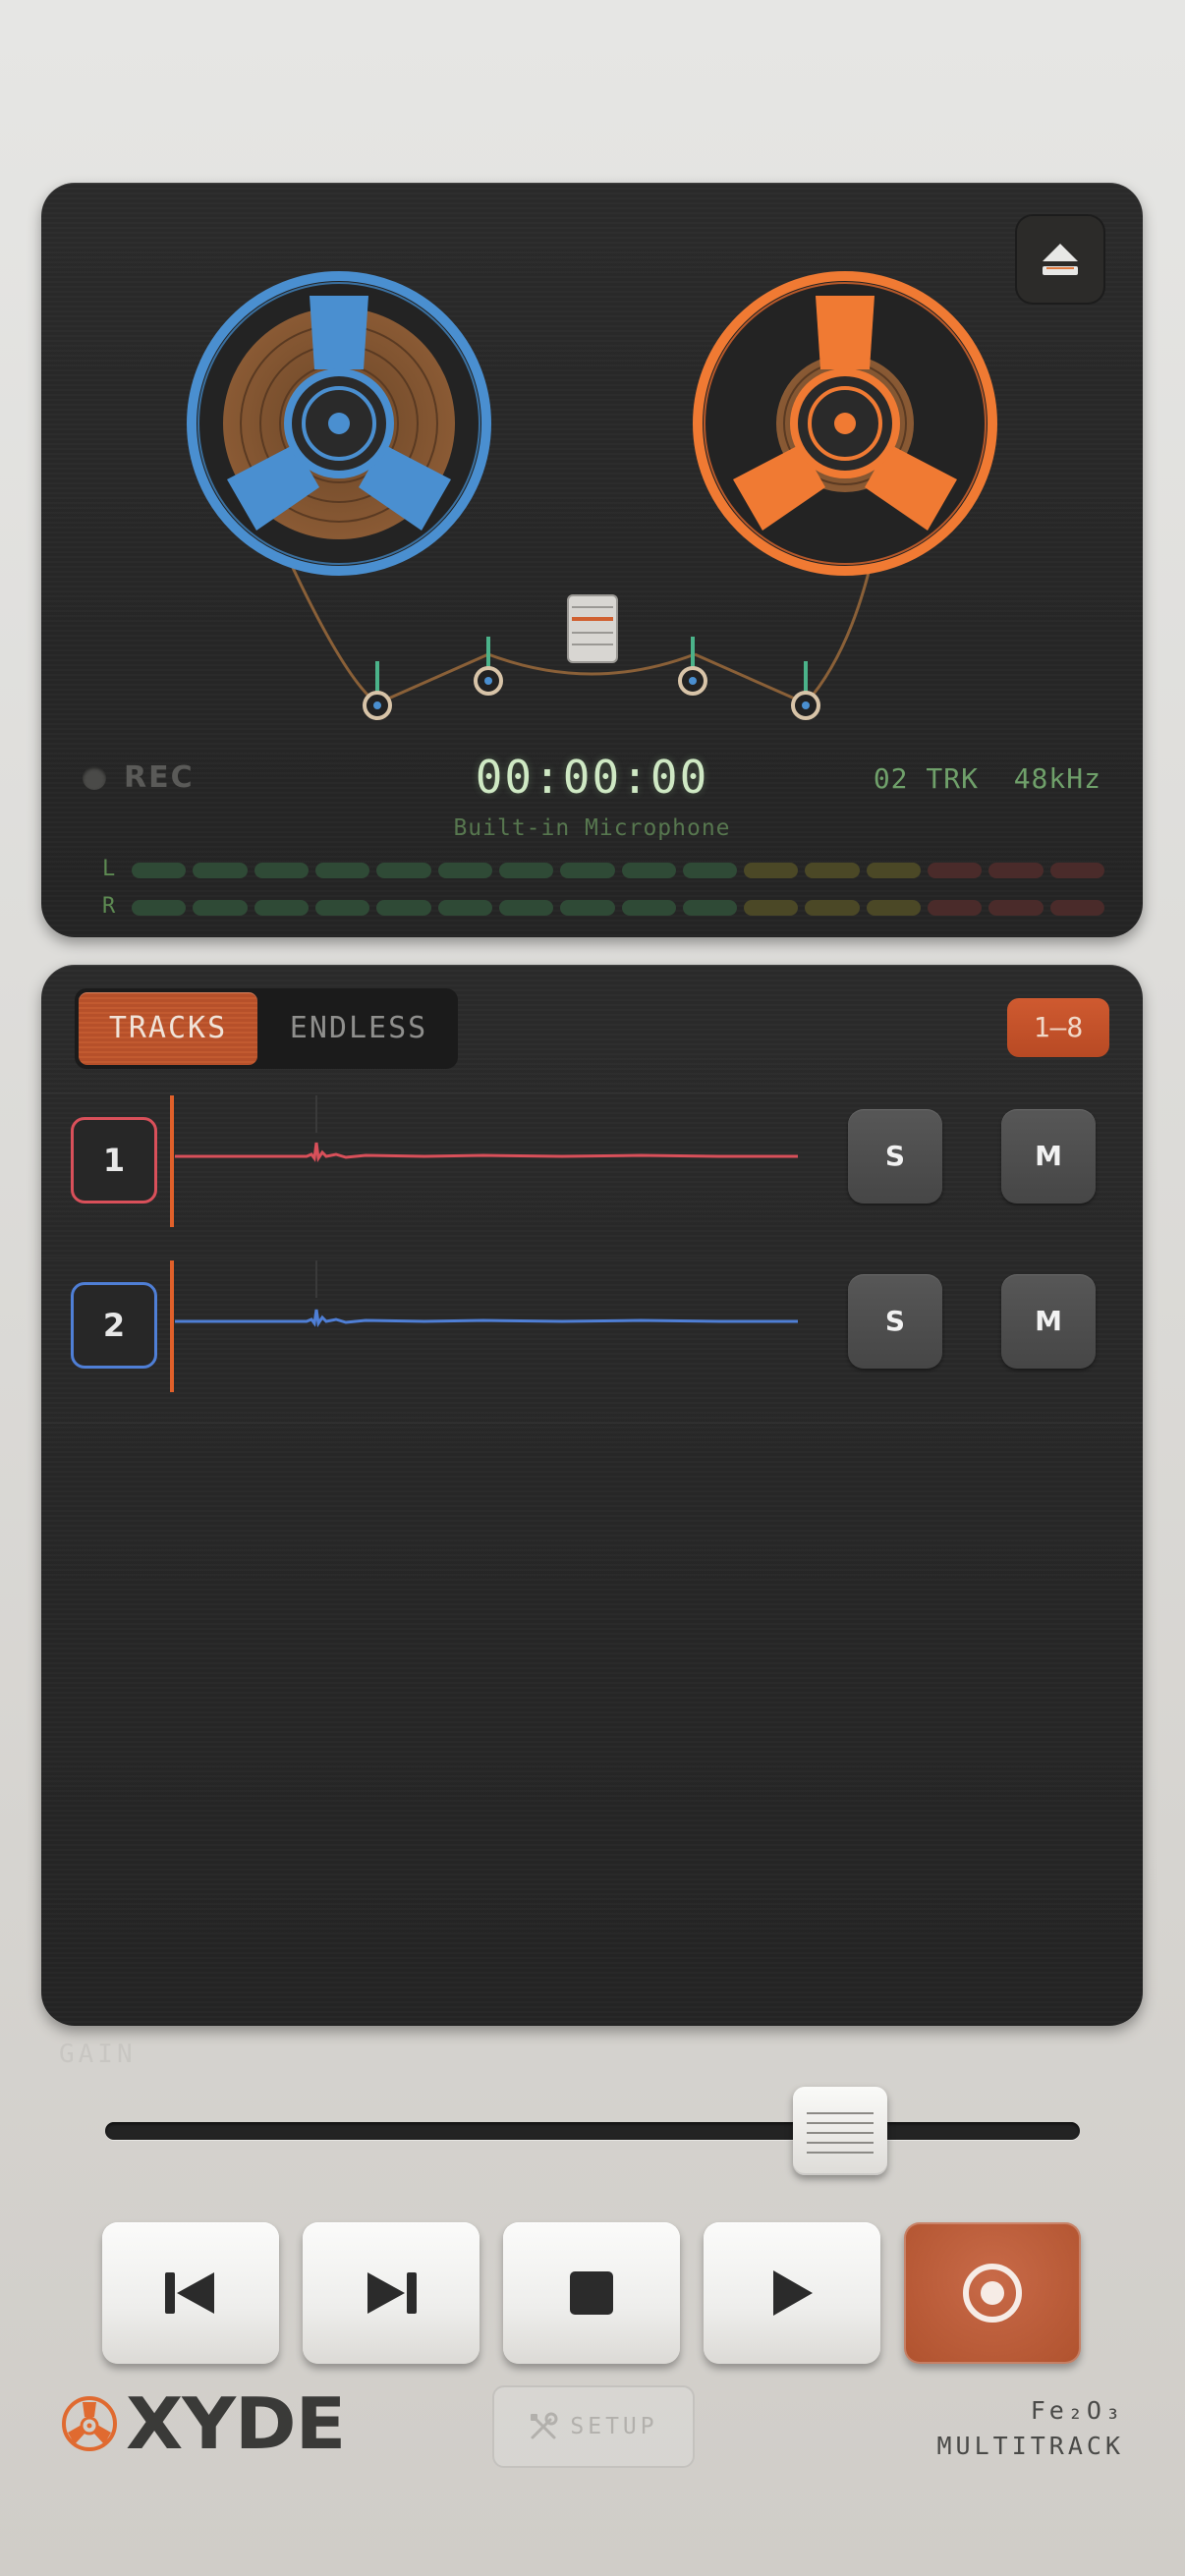 Image resolution: width=1185 pixels, height=2576 pixels. I want to click on model-name: MULTITRACK, so click(1030, 2446).